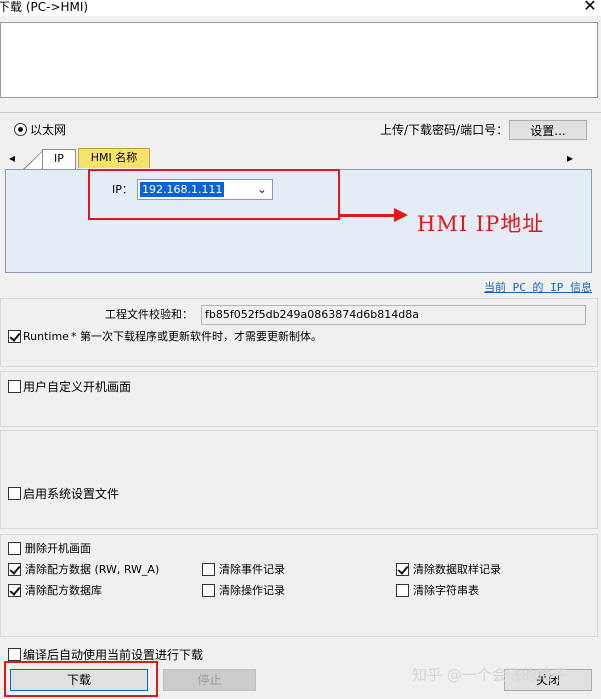 This screenshot has height=699, width=601. What do you see at coordinates (14, 493) in the screenshot?
I see `system-settings-checkbox` at bounding box center [14, 493].